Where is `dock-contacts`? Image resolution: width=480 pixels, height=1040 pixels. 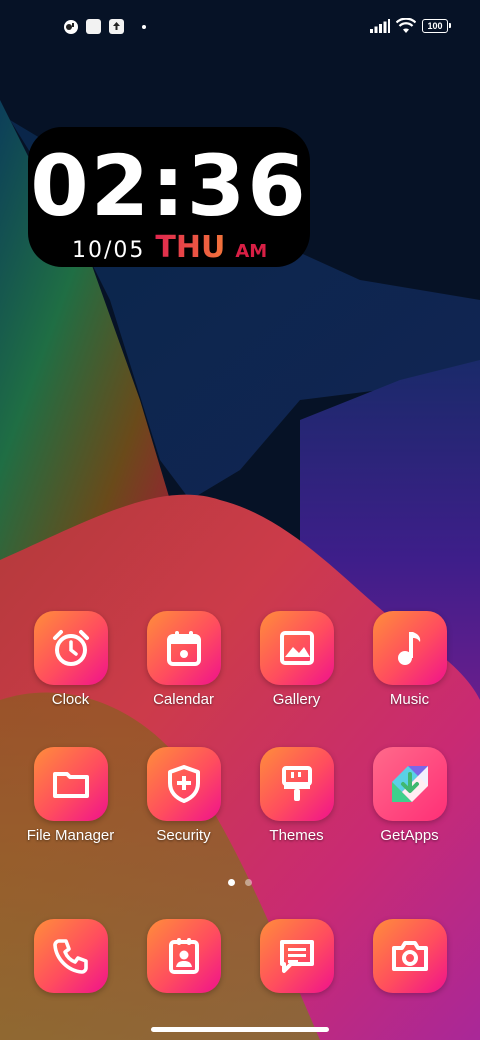
dock-contacts is located at coordinates (183, 956).